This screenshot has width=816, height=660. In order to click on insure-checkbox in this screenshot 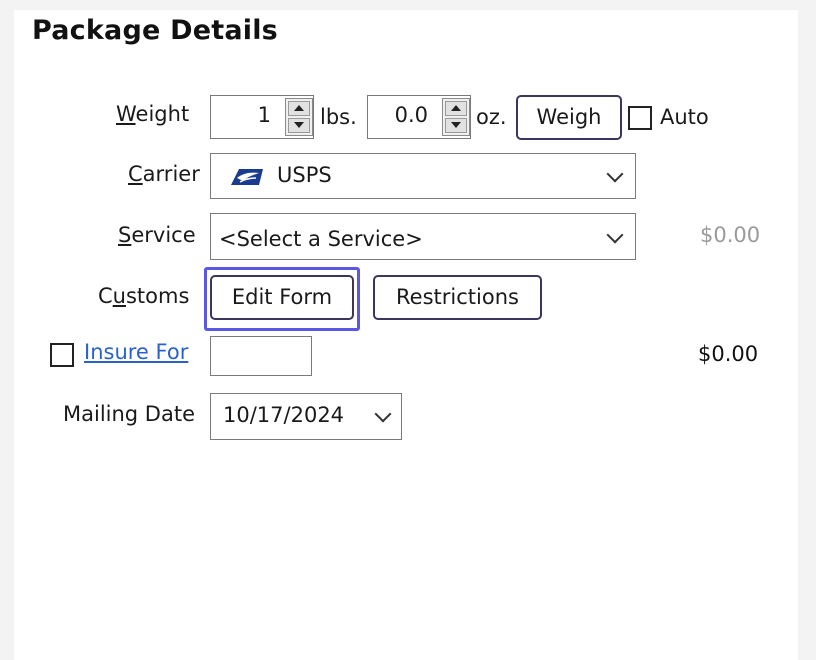, I will do `click(62, 355)`.